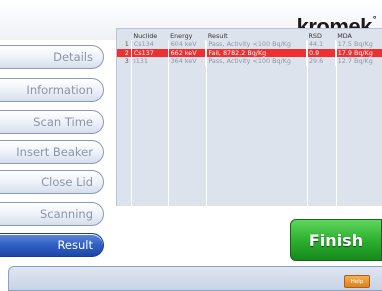  What do you see at coordinates (358, 61) in the screenshot?
I see `mda-cell: 12.7 Bq/Kg` at bounding box center [358, 61].